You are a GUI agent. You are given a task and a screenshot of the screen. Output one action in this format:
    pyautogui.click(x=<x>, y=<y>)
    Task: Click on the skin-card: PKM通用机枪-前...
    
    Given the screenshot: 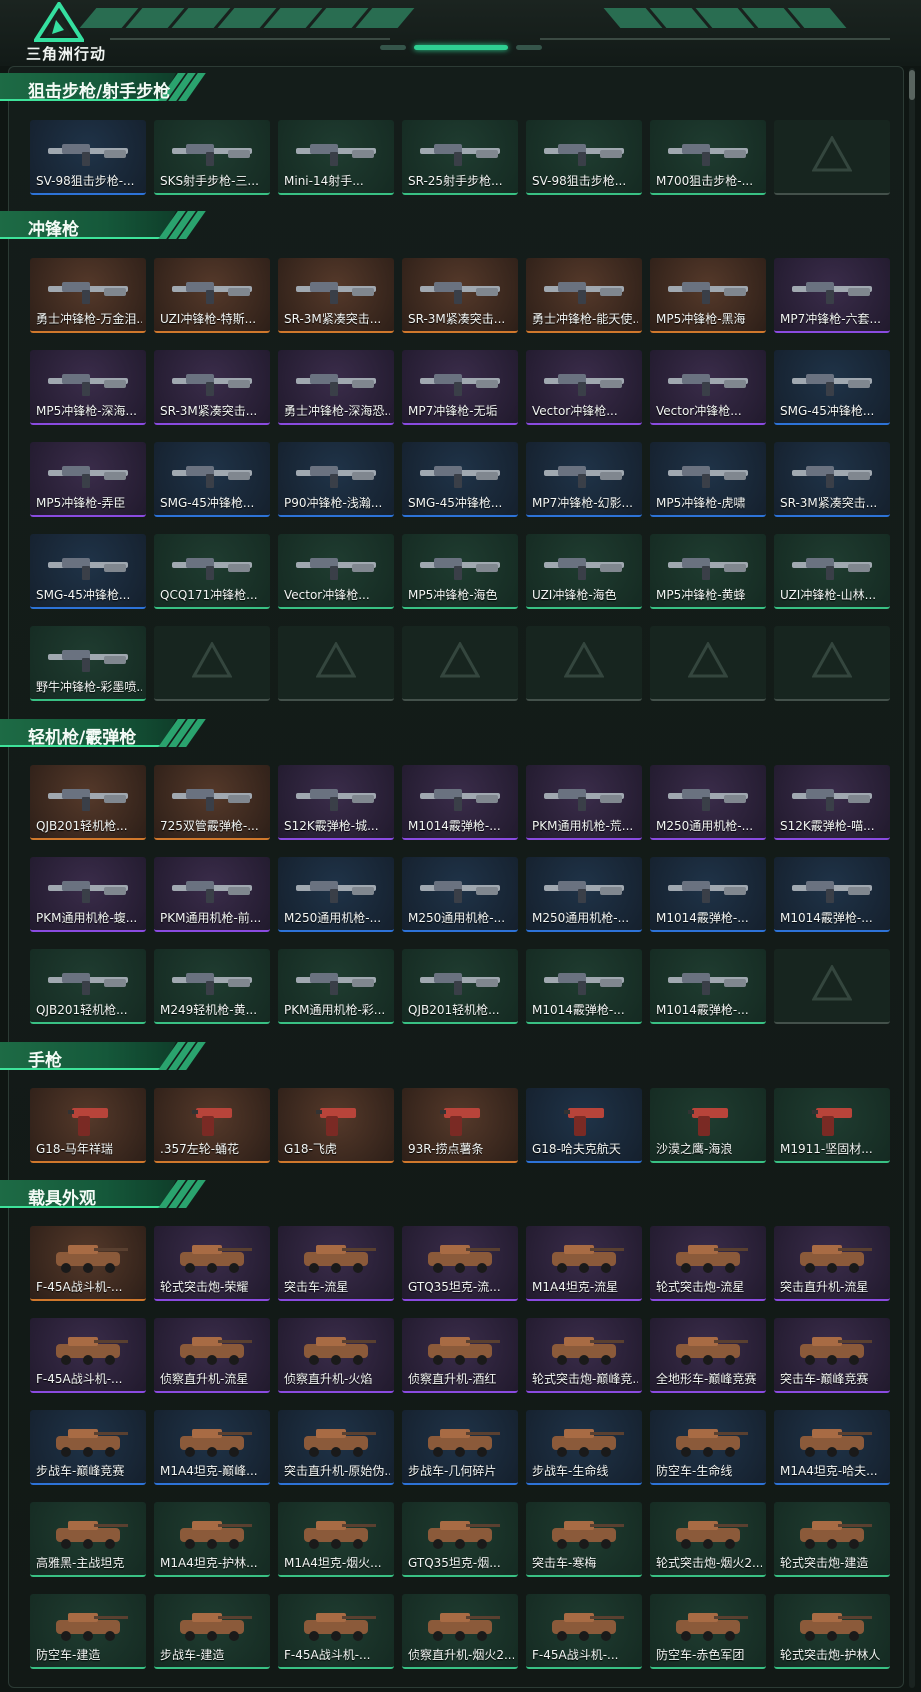 What is the action you would take?
    pyautogui.click(x=212, y=894)
    